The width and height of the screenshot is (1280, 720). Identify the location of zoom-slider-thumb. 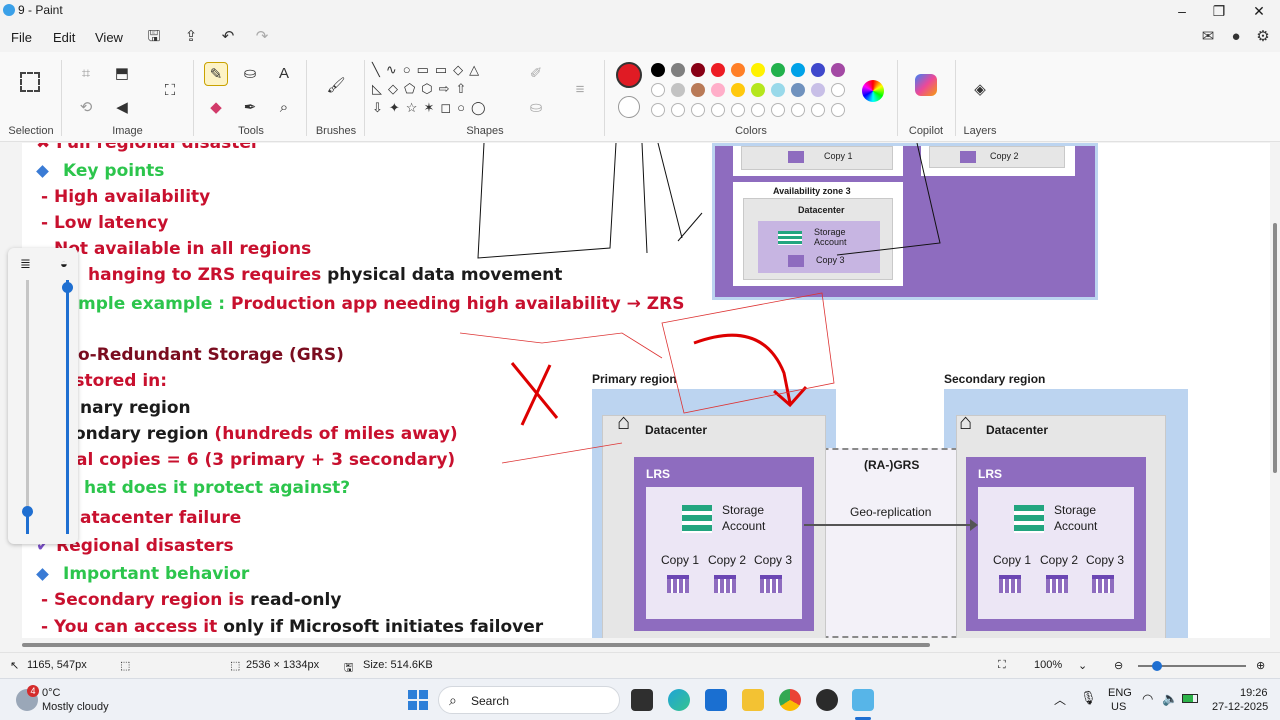
(1157, 666).